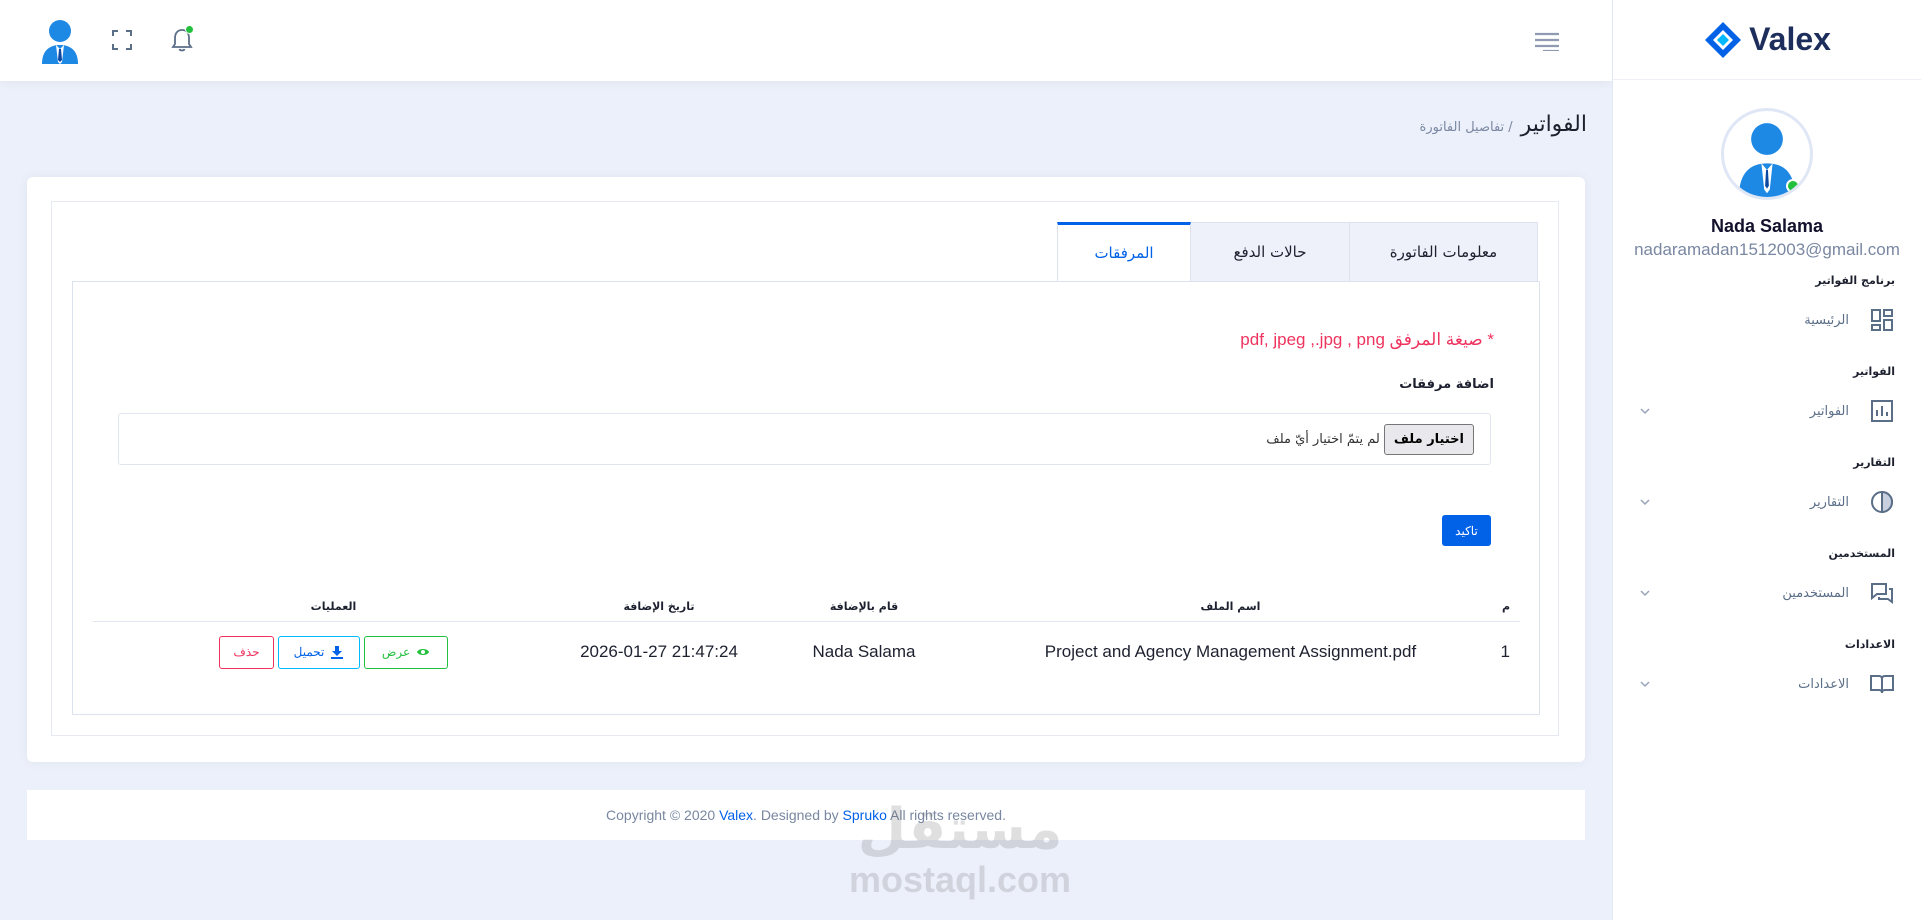  I want to click on attachment-format-note: * صيغة المرفق pdf, jpeg ,.jpg , png, so click(1367, 339).